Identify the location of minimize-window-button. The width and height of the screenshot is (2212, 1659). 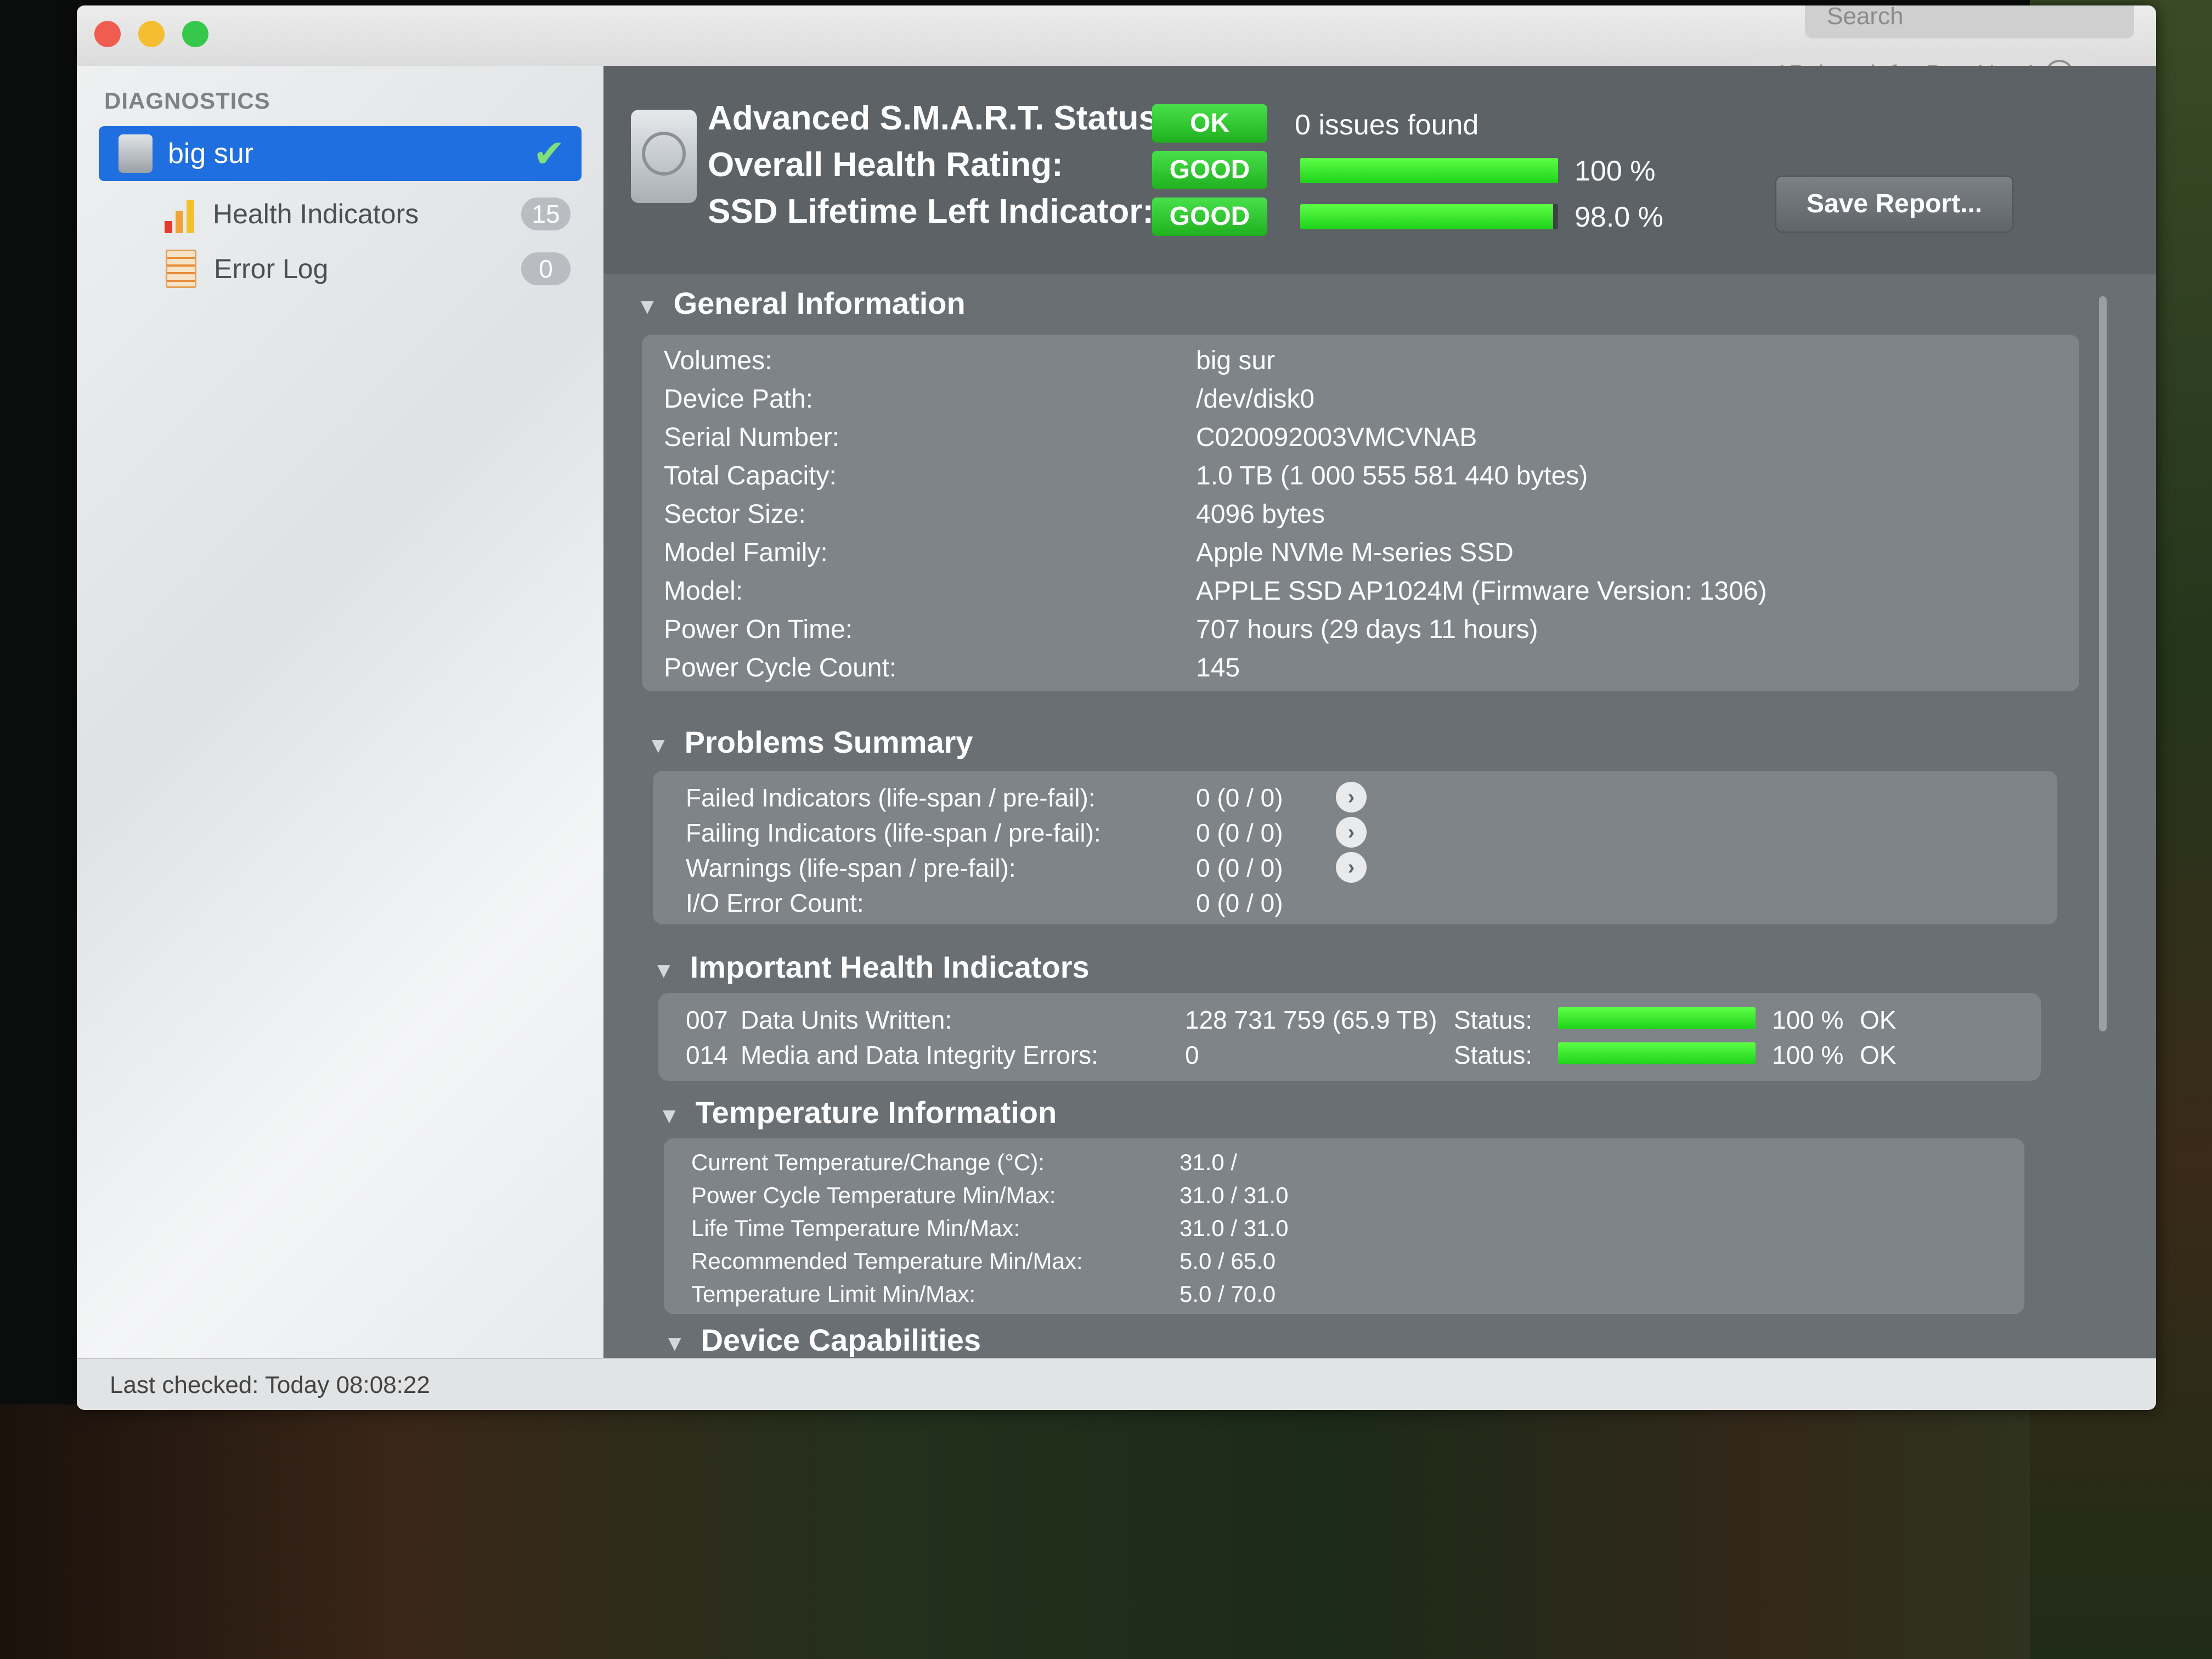
(152, 34).